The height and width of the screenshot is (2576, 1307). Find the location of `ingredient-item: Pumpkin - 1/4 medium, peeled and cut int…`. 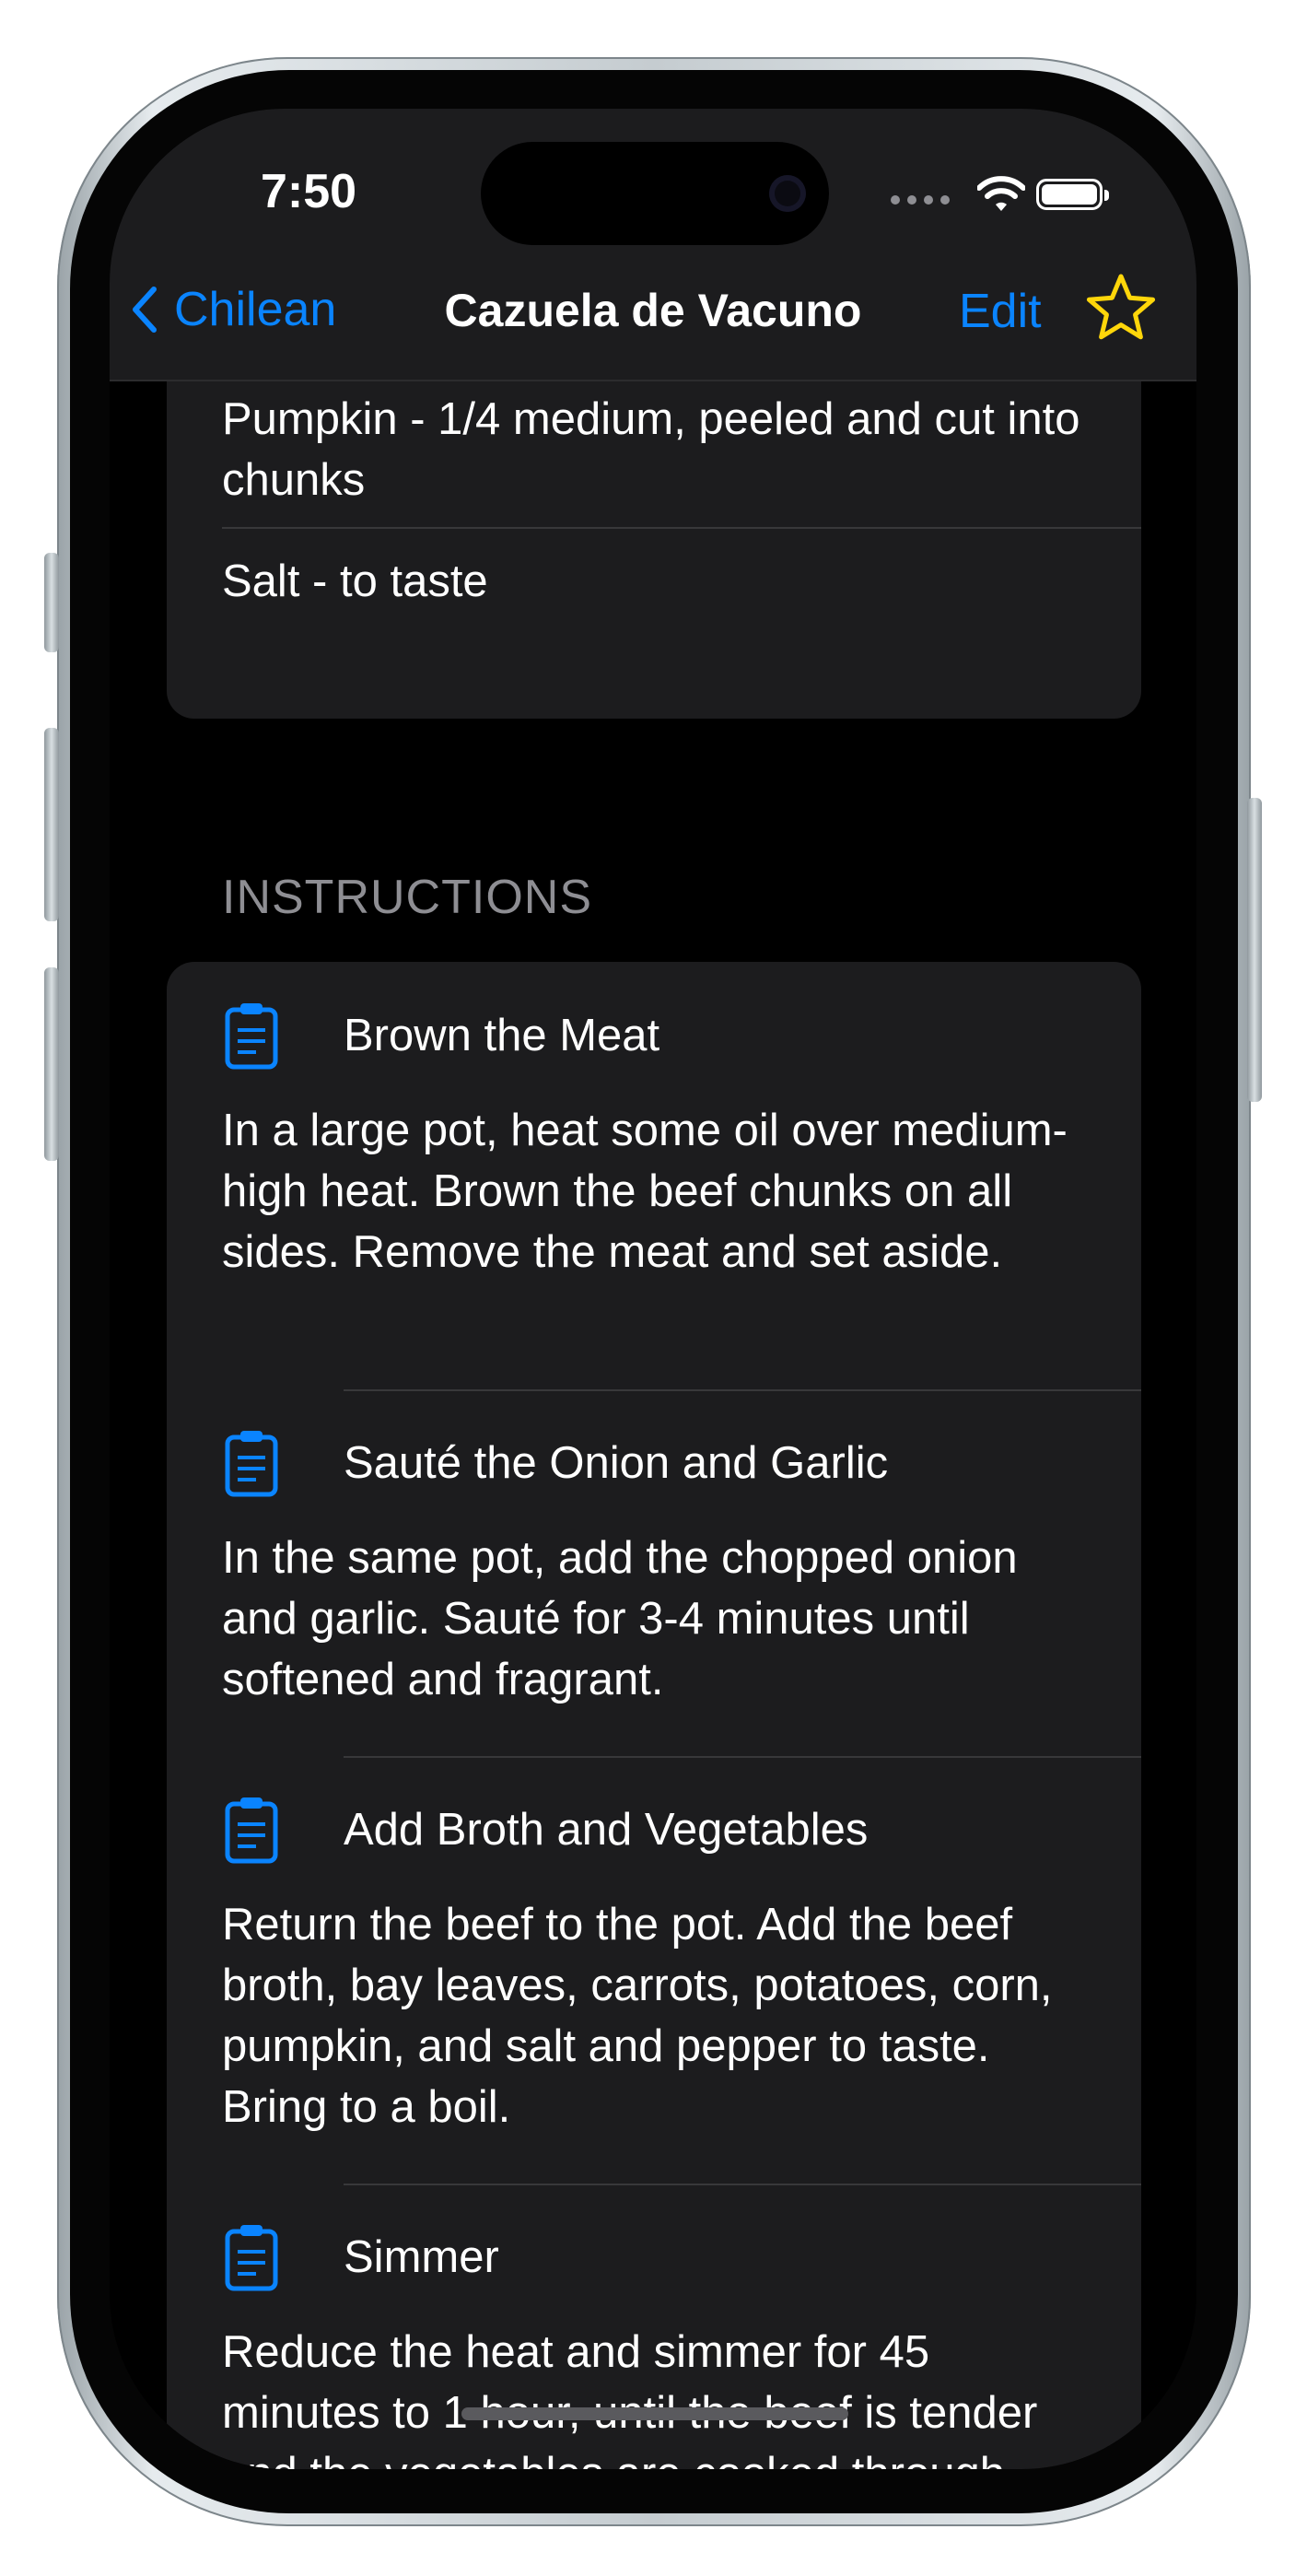

ingredient-item: Pumpkin - 1/4 medium, peeled and cut int… is located at coordinates (651, 449).